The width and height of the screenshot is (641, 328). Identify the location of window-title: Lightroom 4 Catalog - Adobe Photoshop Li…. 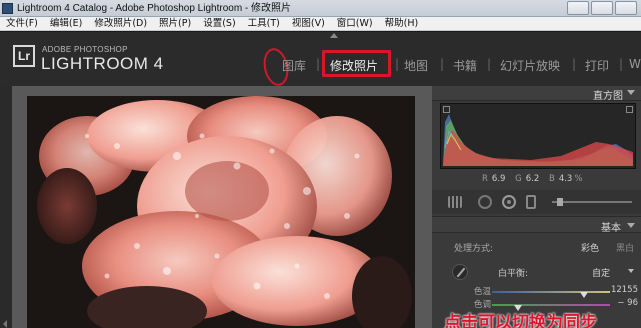
(154, 8).